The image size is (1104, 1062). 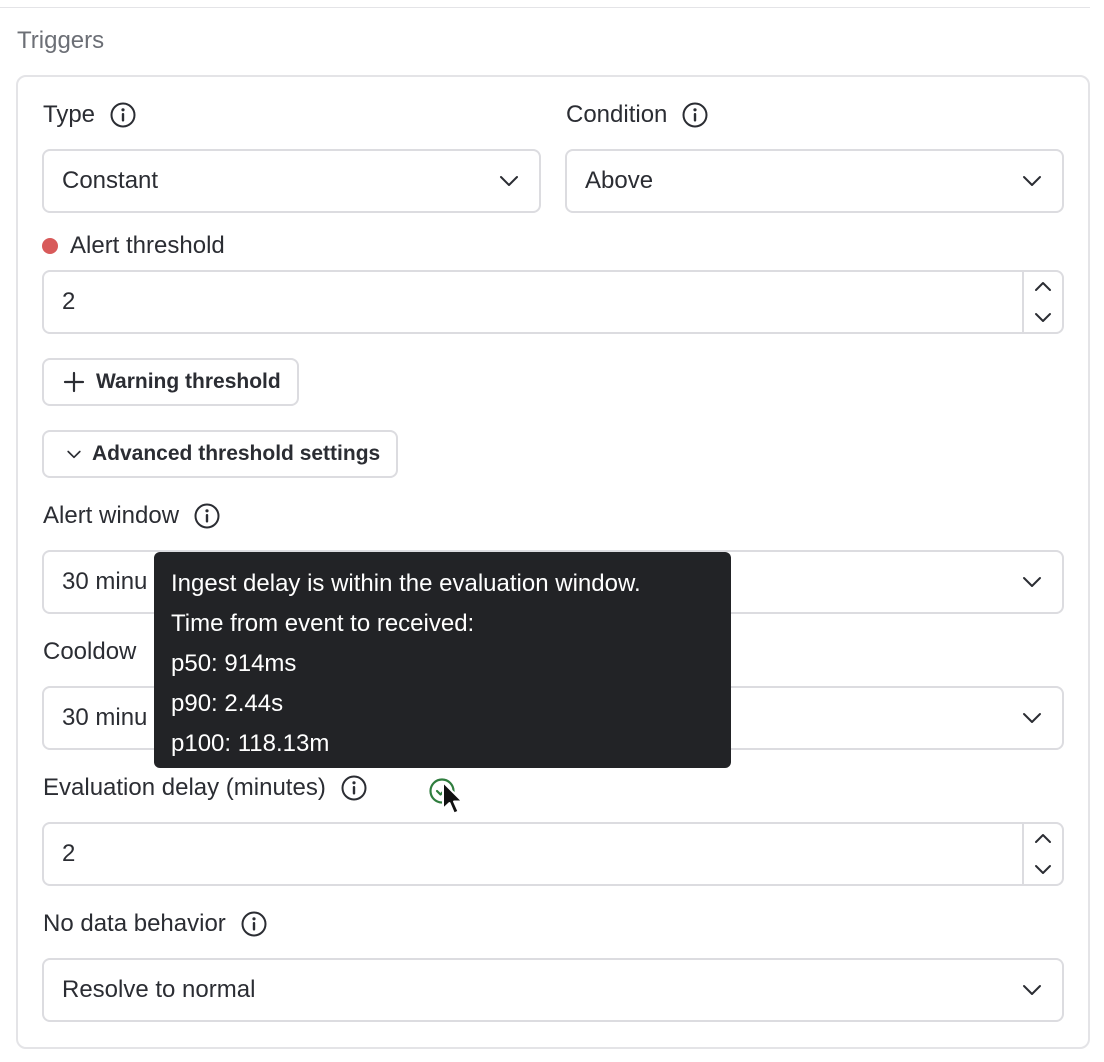 I want to click on plus-icon, so click(x=74, y=382).